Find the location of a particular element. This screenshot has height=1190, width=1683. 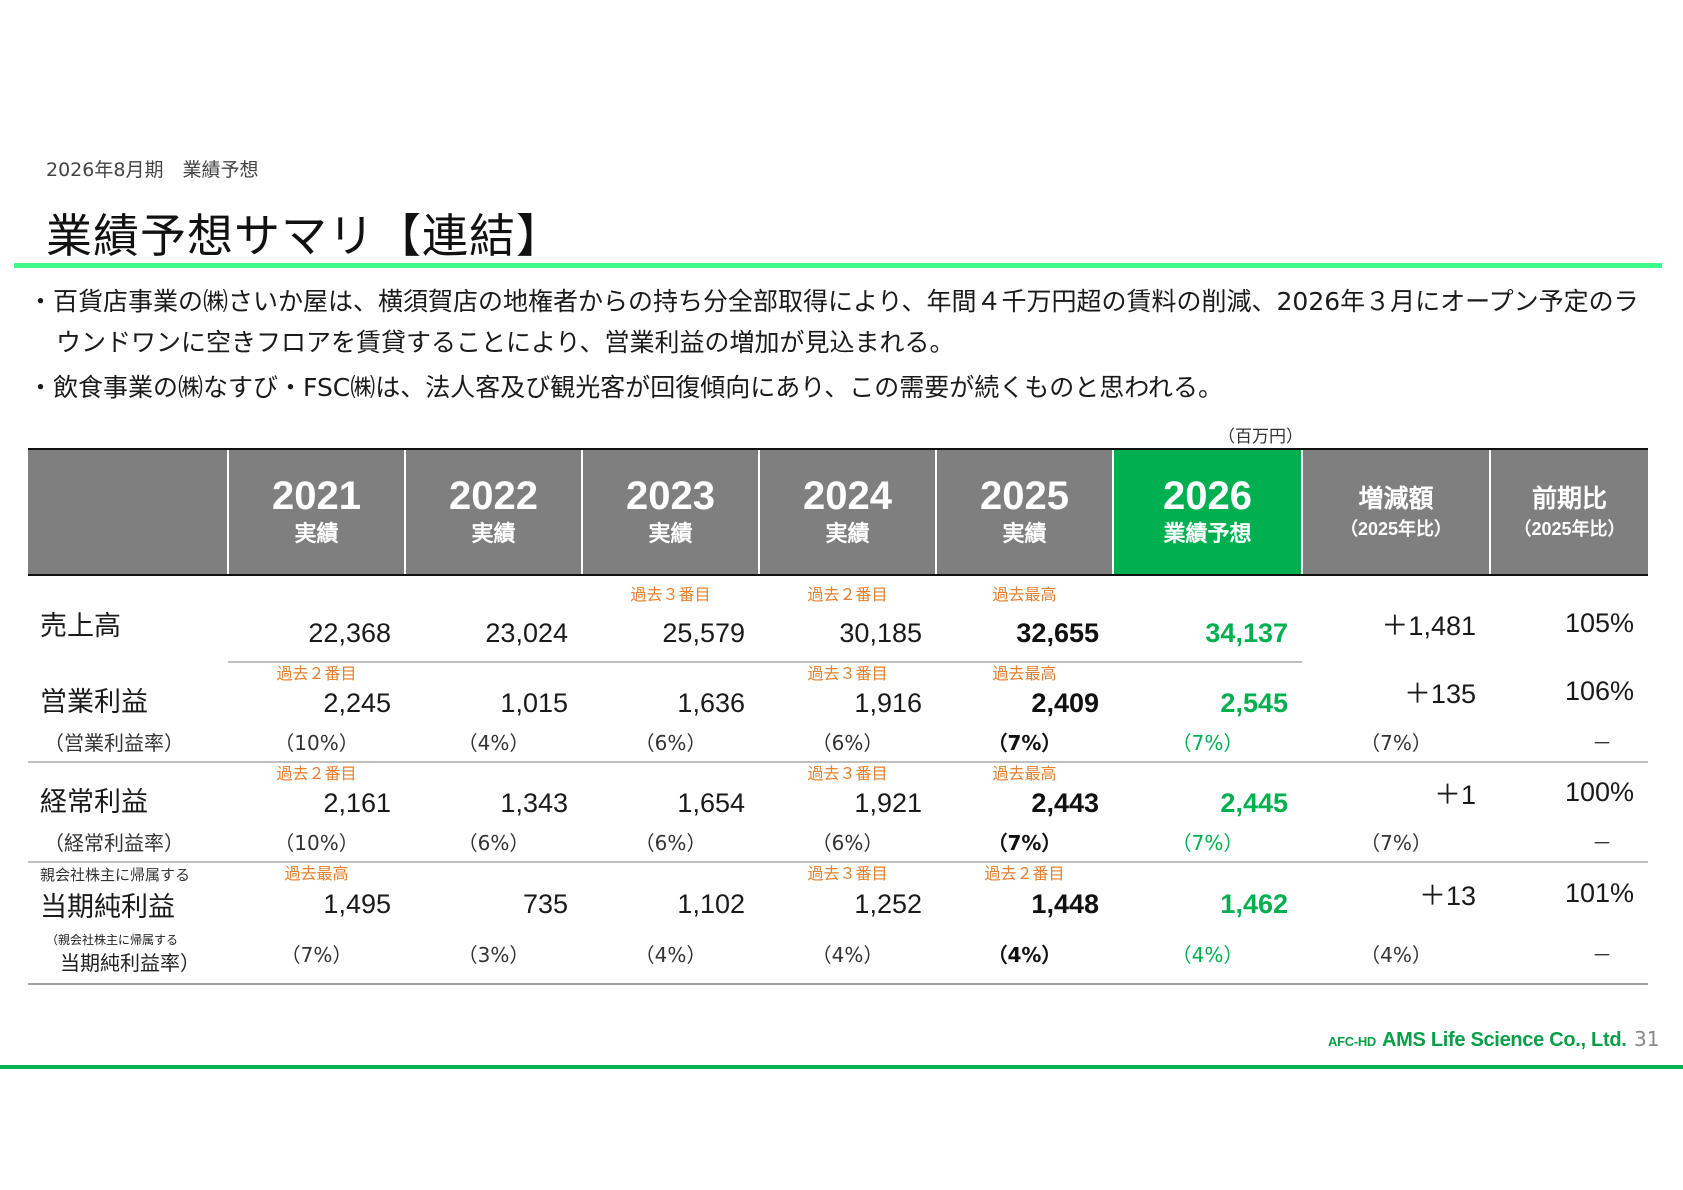

footer-divider is located at coordinates (841, 1067).